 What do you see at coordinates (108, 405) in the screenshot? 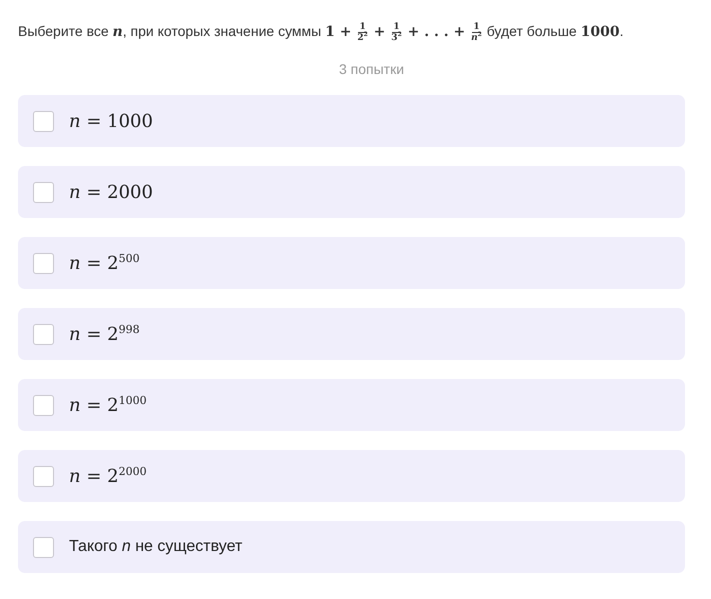
I see `option-label: n = 2$^{1000}$` at bounding box center [108, 405].